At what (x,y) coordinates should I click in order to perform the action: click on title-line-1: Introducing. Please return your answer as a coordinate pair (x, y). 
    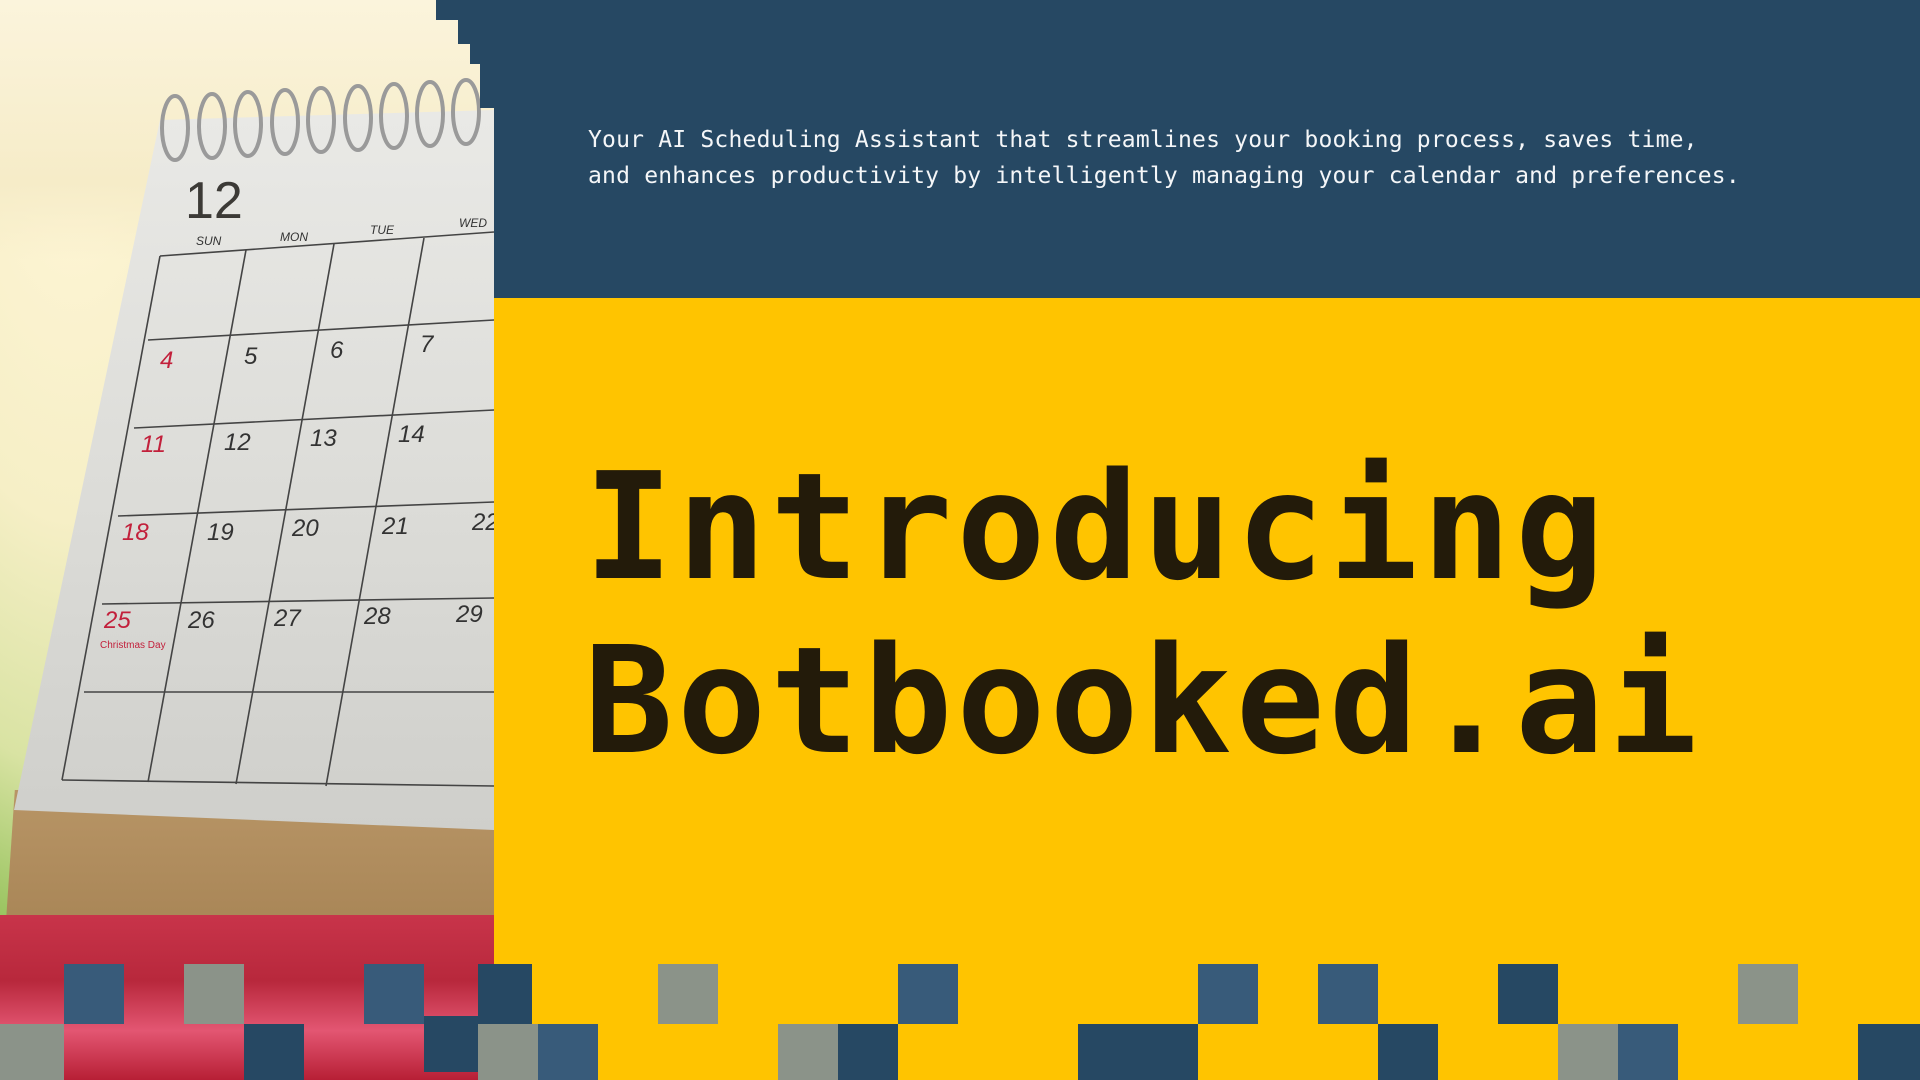
    Looking at the image, I should click on (1096, 527).